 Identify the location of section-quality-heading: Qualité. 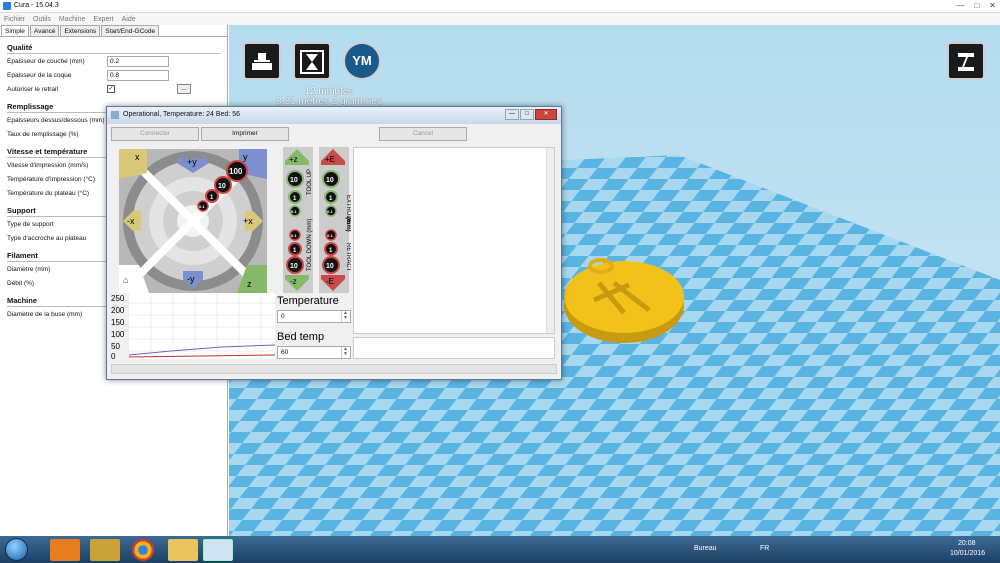
(113, 48).